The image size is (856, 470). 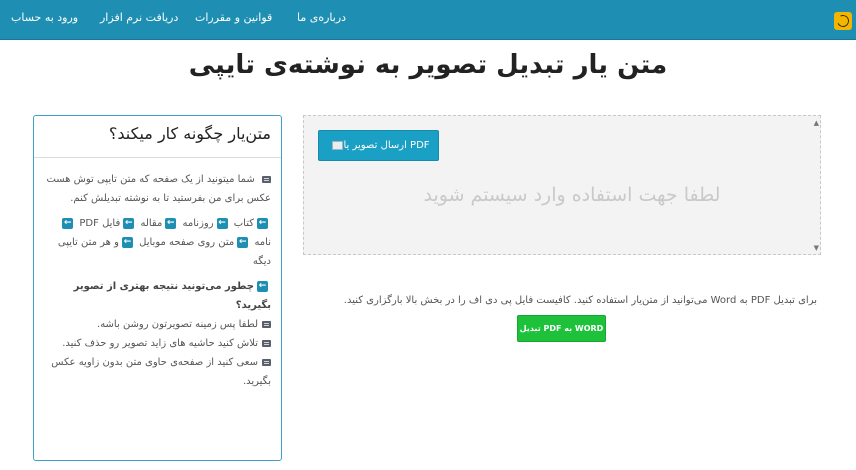 I want to click on source-item: مقاله, so click(x=151, y=223).